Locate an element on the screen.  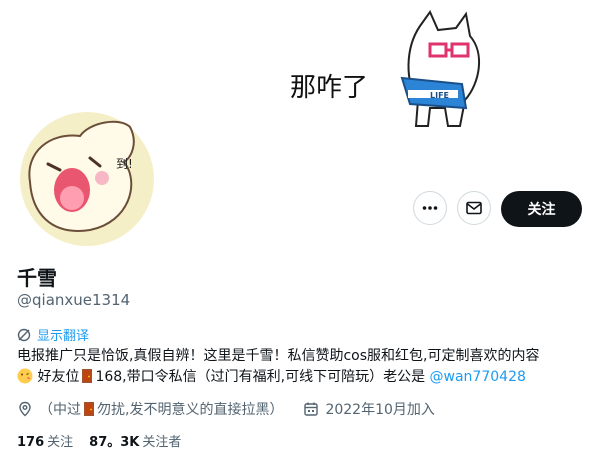
location-pin-icon is located at coordinates (25, 409).